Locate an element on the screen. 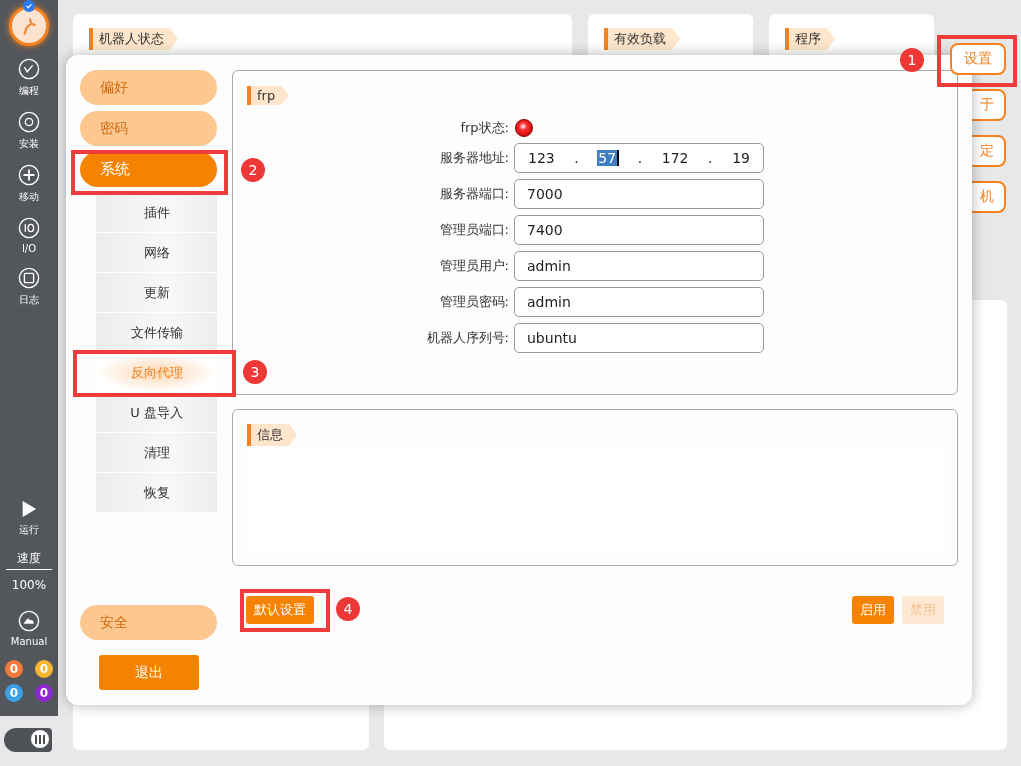 Image resolution: width=1021 pixels, height=766 pixels. sidebar-label: 编程 is located at coordinates (29, 91).